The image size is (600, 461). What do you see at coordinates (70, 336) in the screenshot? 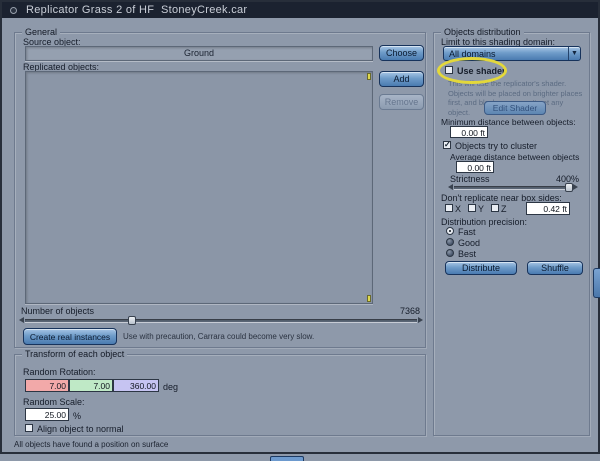
I see `create-real-instances-button: Create real instances` at bounding box center [70, 336].